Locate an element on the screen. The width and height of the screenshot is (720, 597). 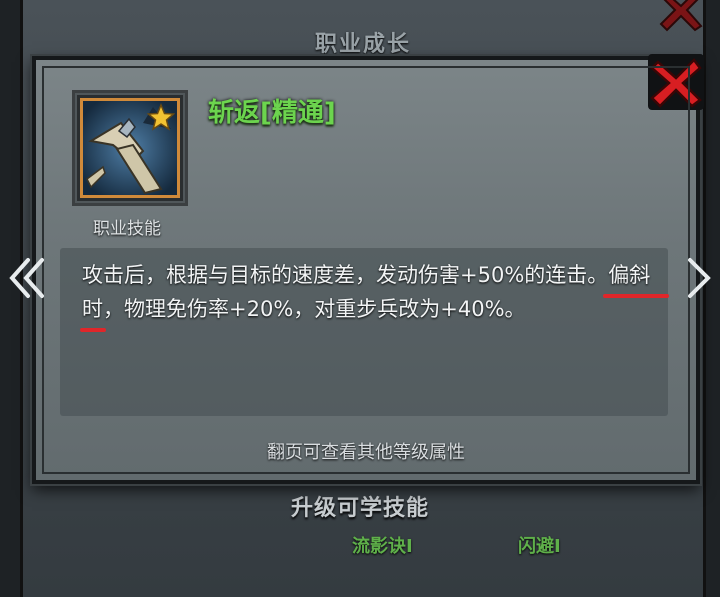
next-page-button is located at coordinates (699, 278).